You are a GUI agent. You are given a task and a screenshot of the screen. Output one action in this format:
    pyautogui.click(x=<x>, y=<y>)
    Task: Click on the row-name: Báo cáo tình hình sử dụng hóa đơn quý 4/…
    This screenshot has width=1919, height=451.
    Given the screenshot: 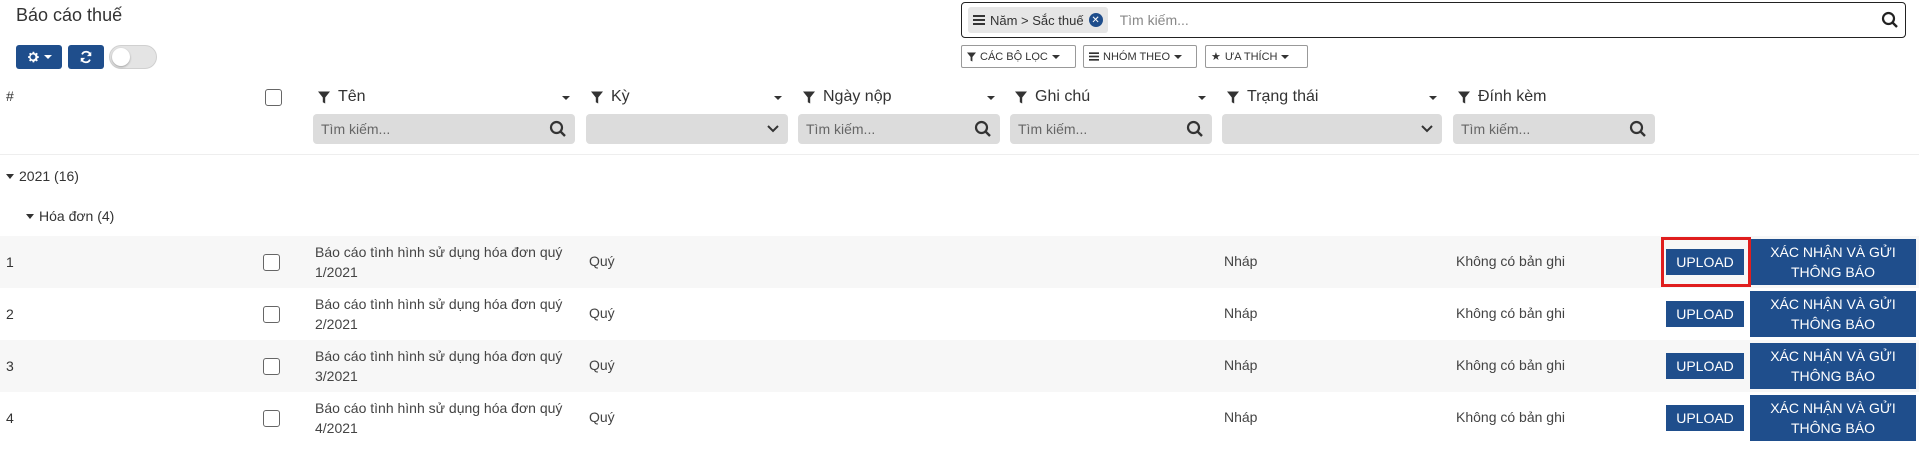 What is the action you would take?
    pyautogui.click(x=439, y=418)
    